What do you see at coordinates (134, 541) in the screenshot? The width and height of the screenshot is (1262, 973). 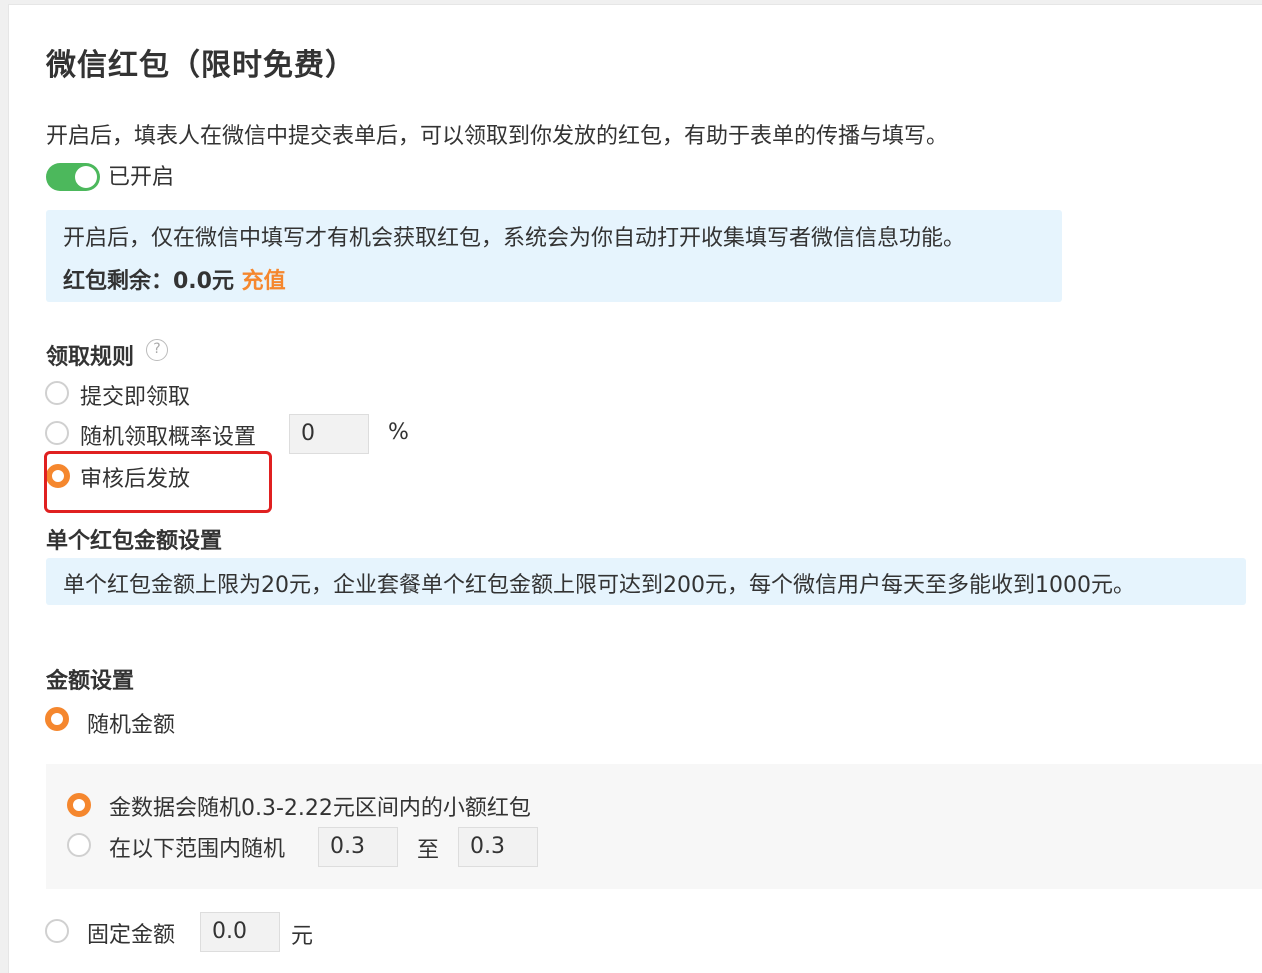 I see `single-amount-title: 单个红包金额设置` at bounding box center [134, 541].